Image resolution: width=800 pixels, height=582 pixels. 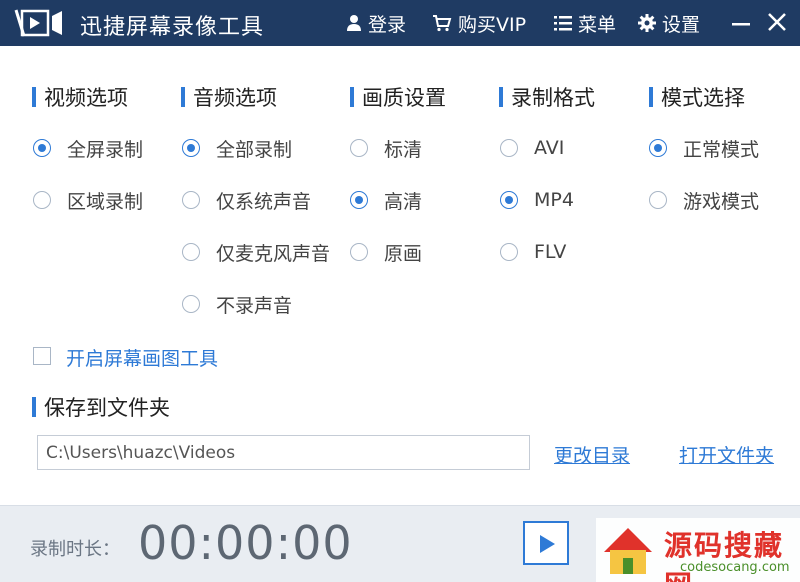 I want to click on audio-option-system: 仅系统声音, so click(x=247, y=200).